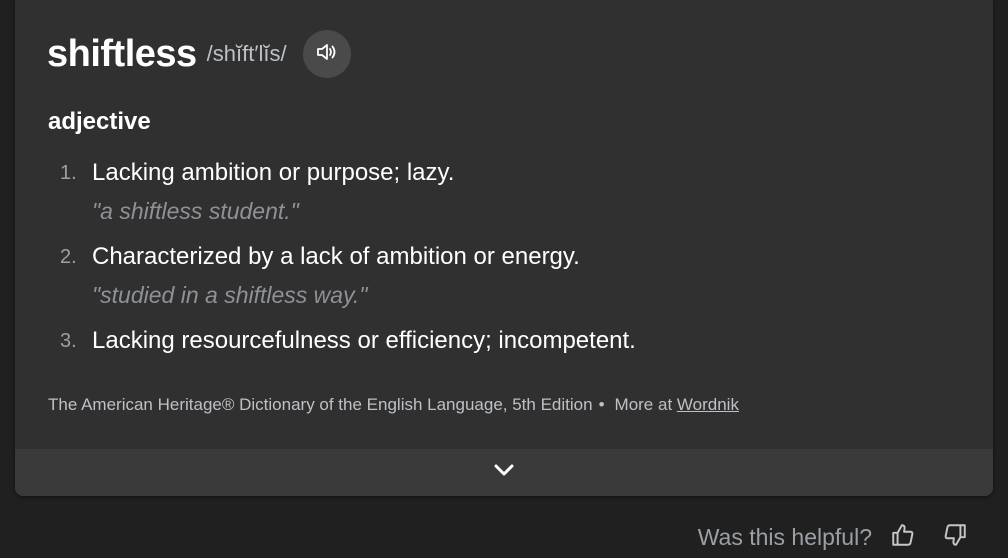 The width and height of the screenshot is (1008, 558). What do you see at coordinates (784, 536) in the screenshot?
I see `feedback-label: Was this helpful?` at bounding box center [784, 536].